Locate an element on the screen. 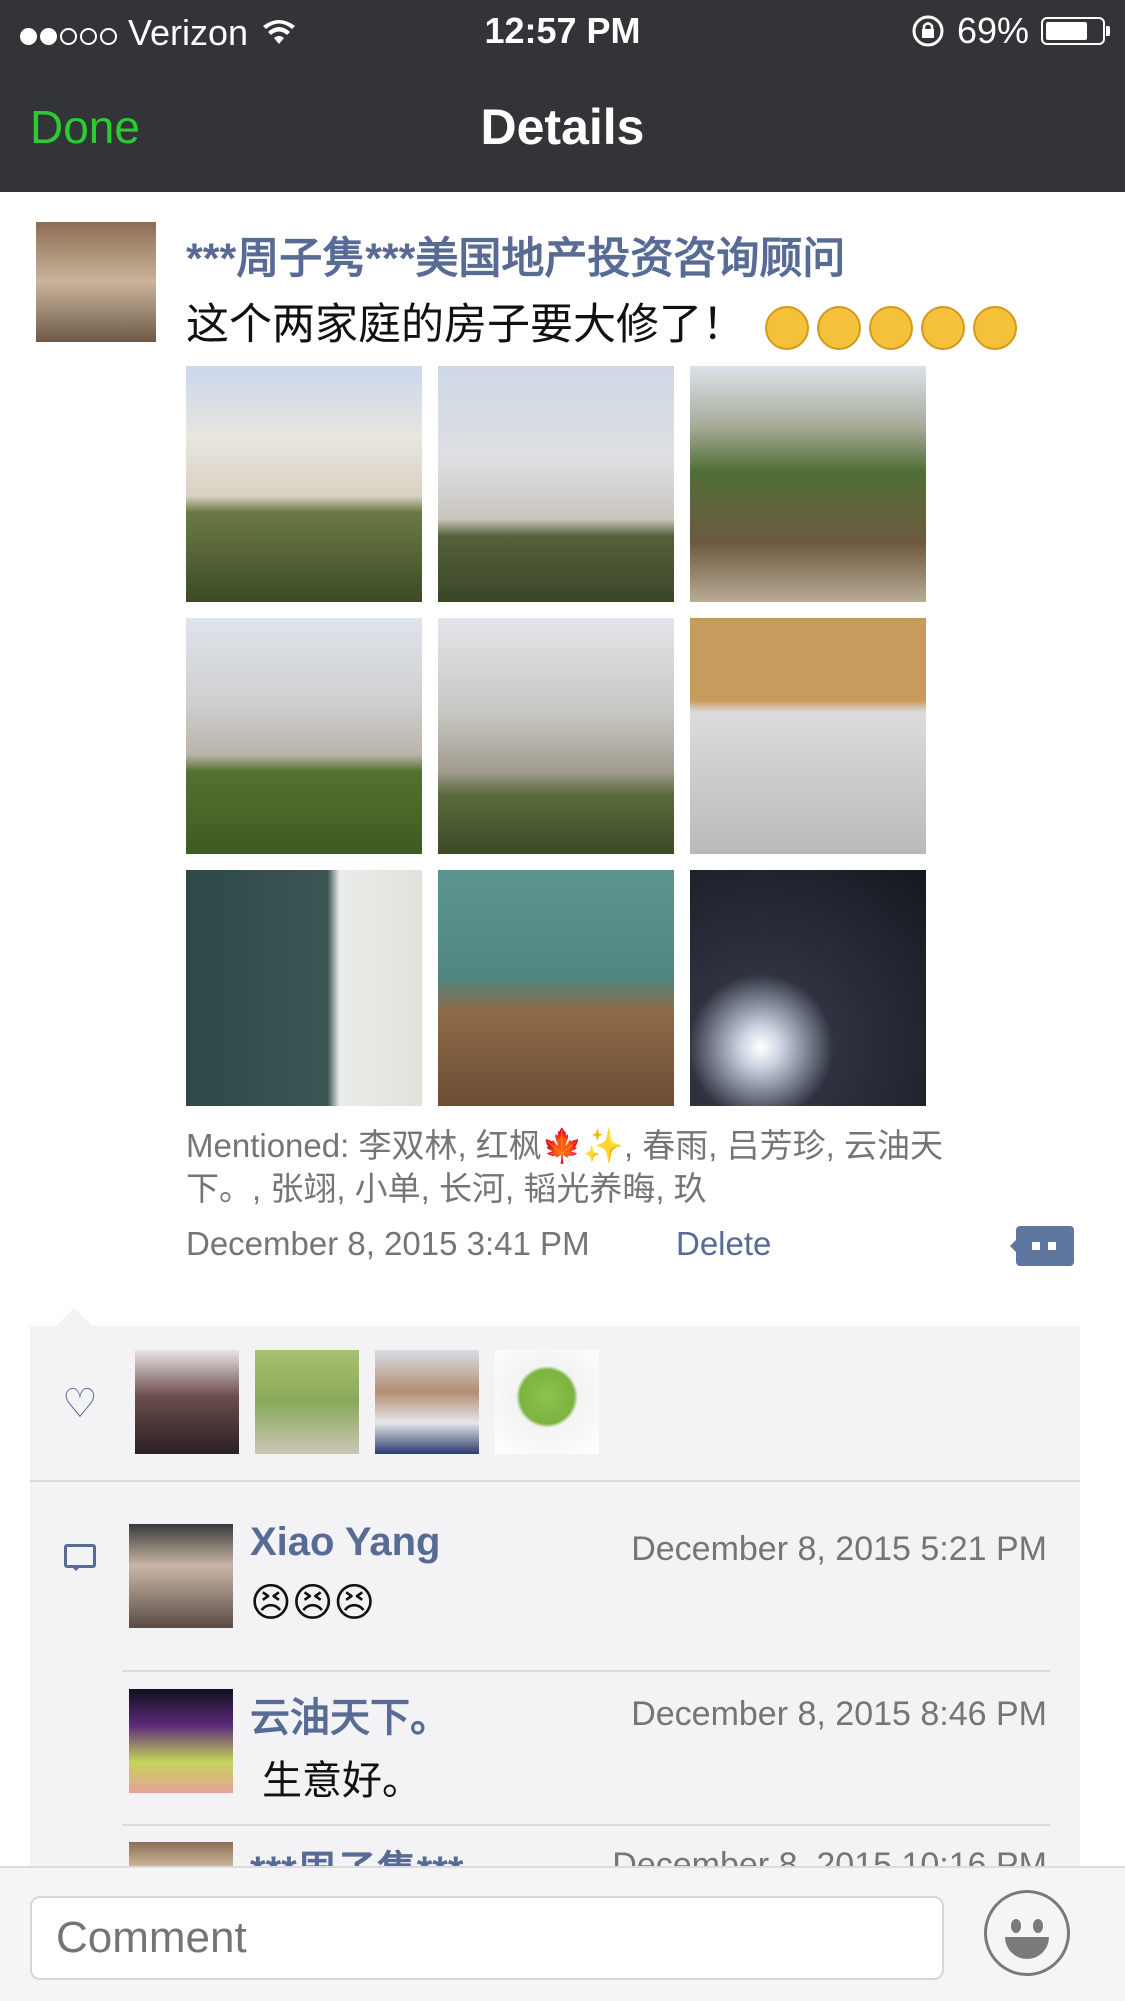  delete-button: Delete is located at coordinates (723, 1244).